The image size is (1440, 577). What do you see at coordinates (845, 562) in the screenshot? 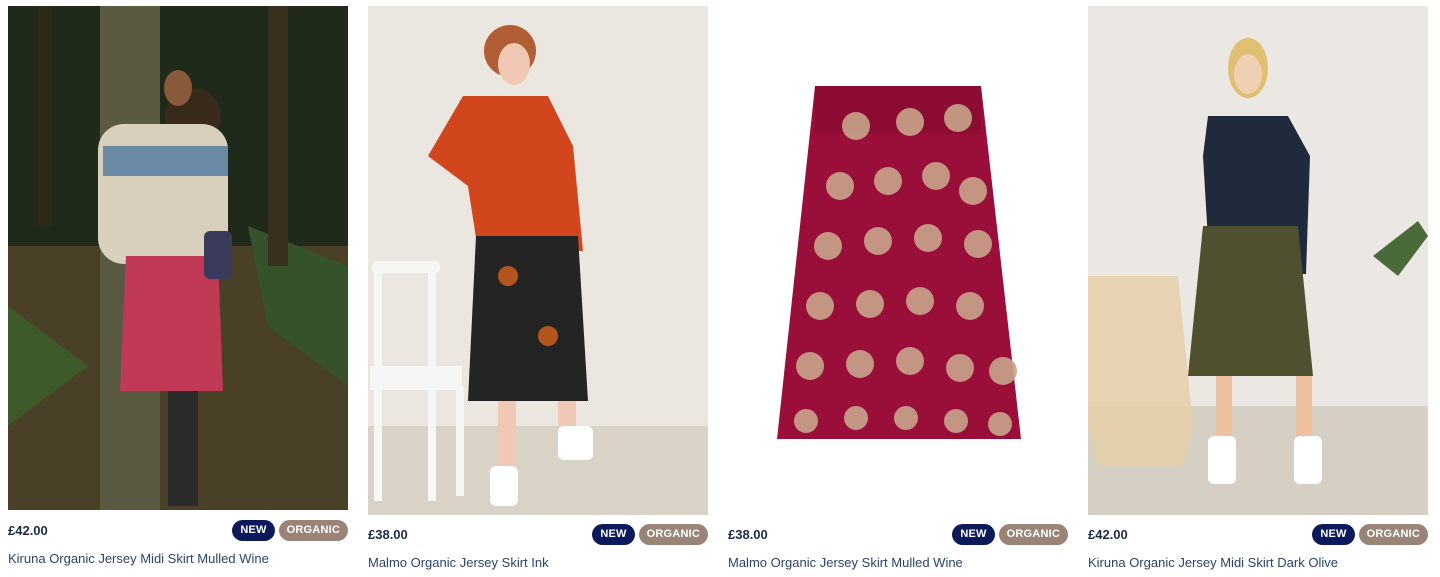
I see `product-title-link: Malmo Organic Jersey Skirt Mulled Wine` at bounding box center [845, 562].